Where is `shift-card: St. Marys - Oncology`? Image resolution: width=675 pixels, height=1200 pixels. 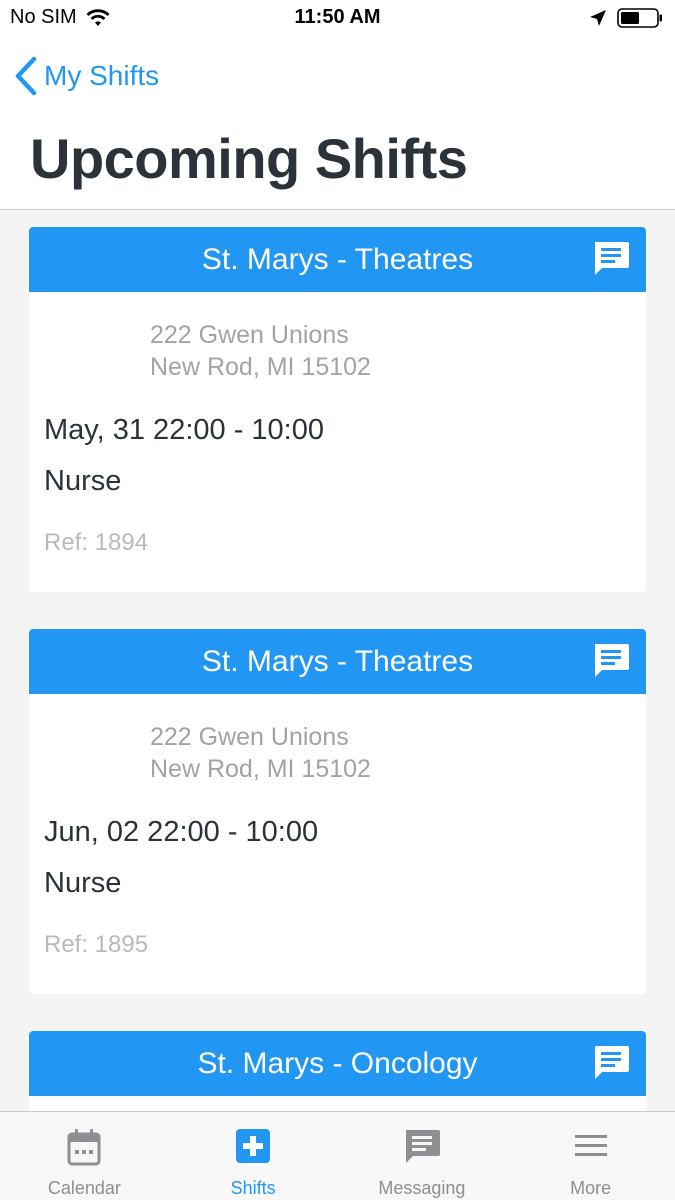
shift-card: St. Marys - Oncology is located at coordinates (337, 1071).